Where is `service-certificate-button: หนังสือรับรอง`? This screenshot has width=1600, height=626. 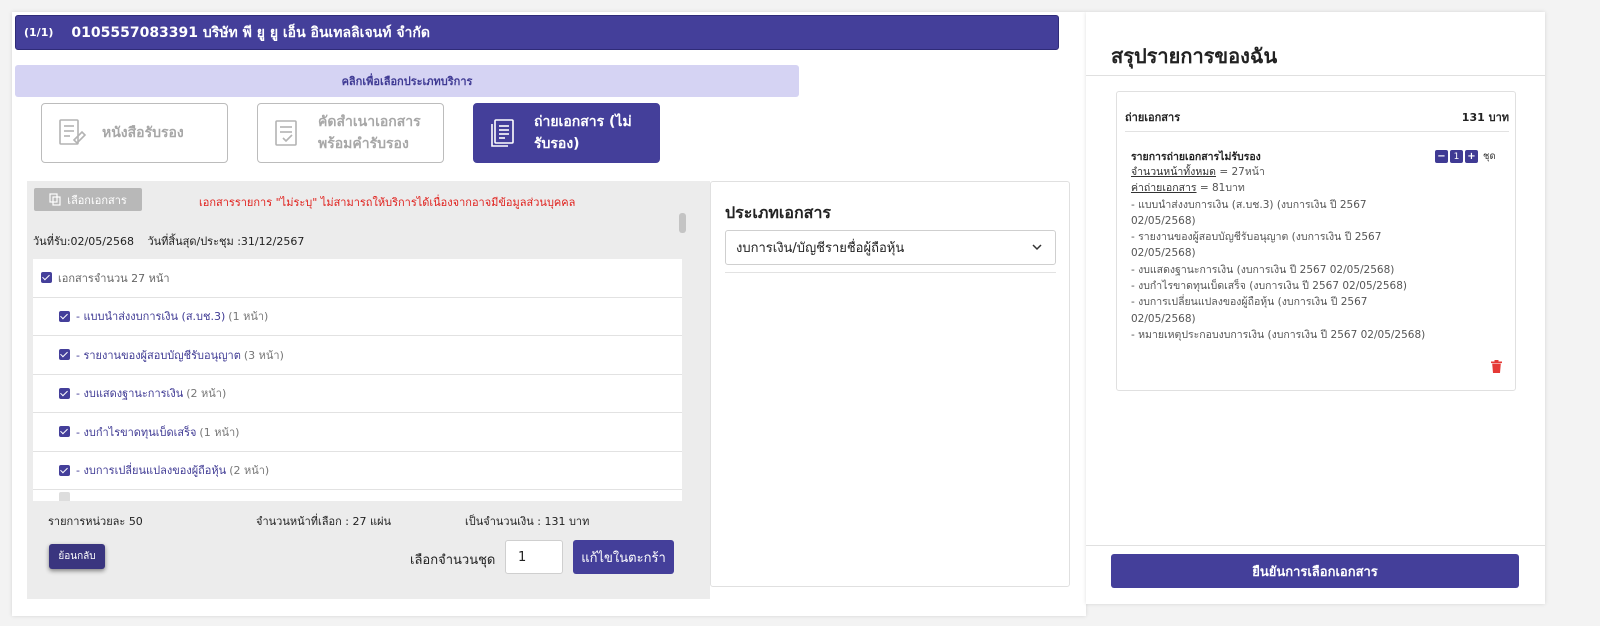 service-certificate-button: หนังสือรับรอง is located at coordinates (134, 133).